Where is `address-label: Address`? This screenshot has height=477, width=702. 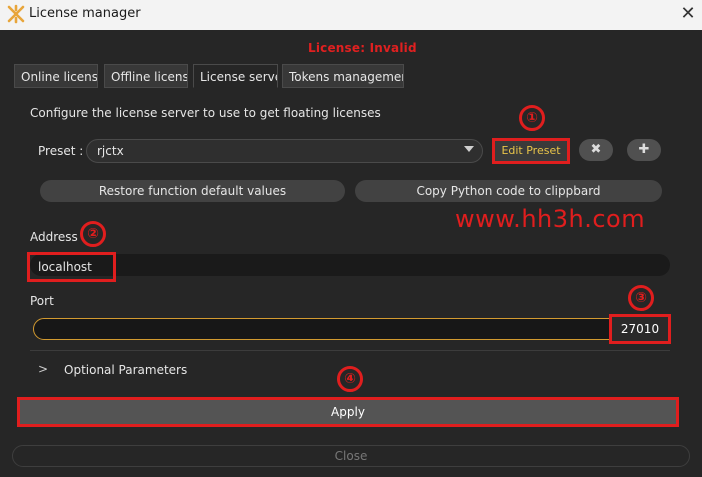 address-label: Address is located at coordinates (54, 237).